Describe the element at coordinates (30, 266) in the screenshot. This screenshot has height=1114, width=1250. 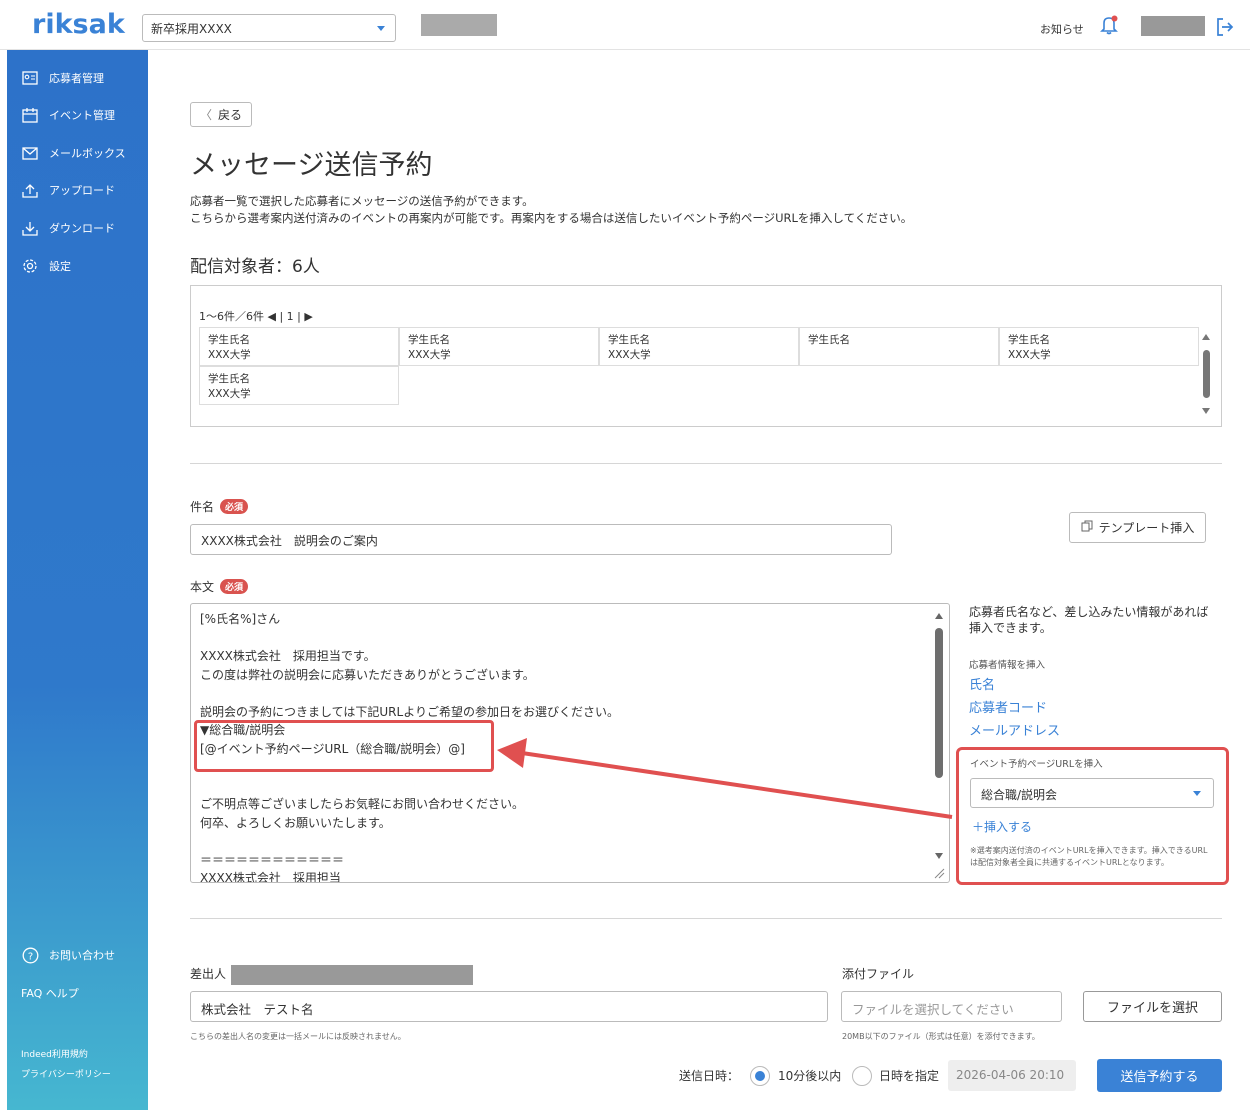
I see `gear-icon` at that location.